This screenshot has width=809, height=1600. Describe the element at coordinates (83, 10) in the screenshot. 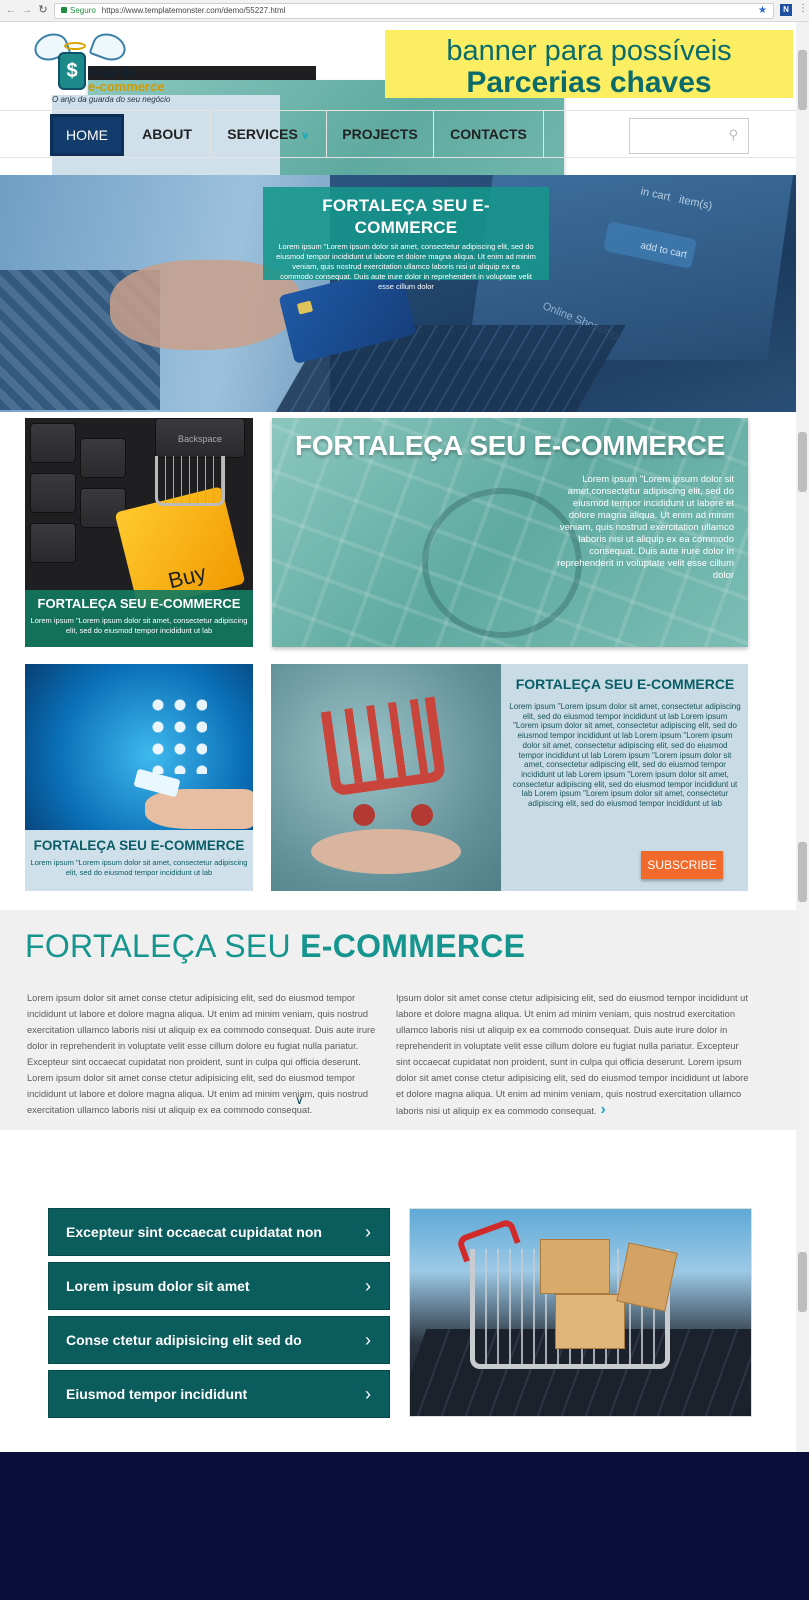

I see `secure-label: Seguro` at that location.